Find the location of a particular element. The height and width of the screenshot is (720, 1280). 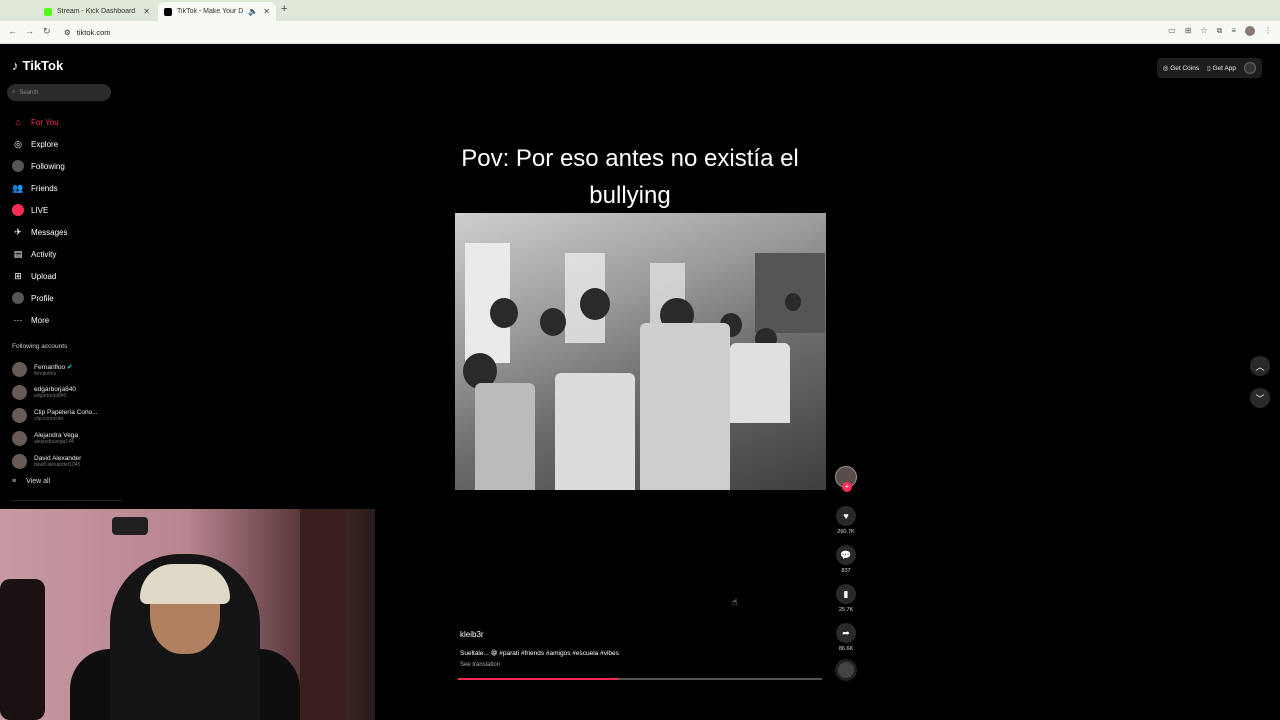

sidebar-item-profile: Profile is located at coordinates (67, 298).